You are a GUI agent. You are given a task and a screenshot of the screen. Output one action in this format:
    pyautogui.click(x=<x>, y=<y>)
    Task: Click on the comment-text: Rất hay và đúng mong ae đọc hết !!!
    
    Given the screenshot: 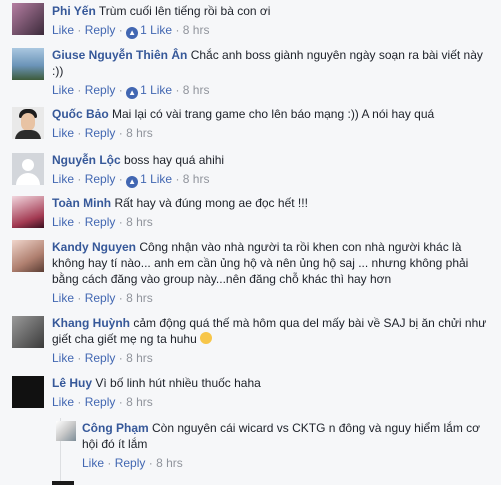 What is the action you would take?
    pyautogui.click(x=211, y=203)
    